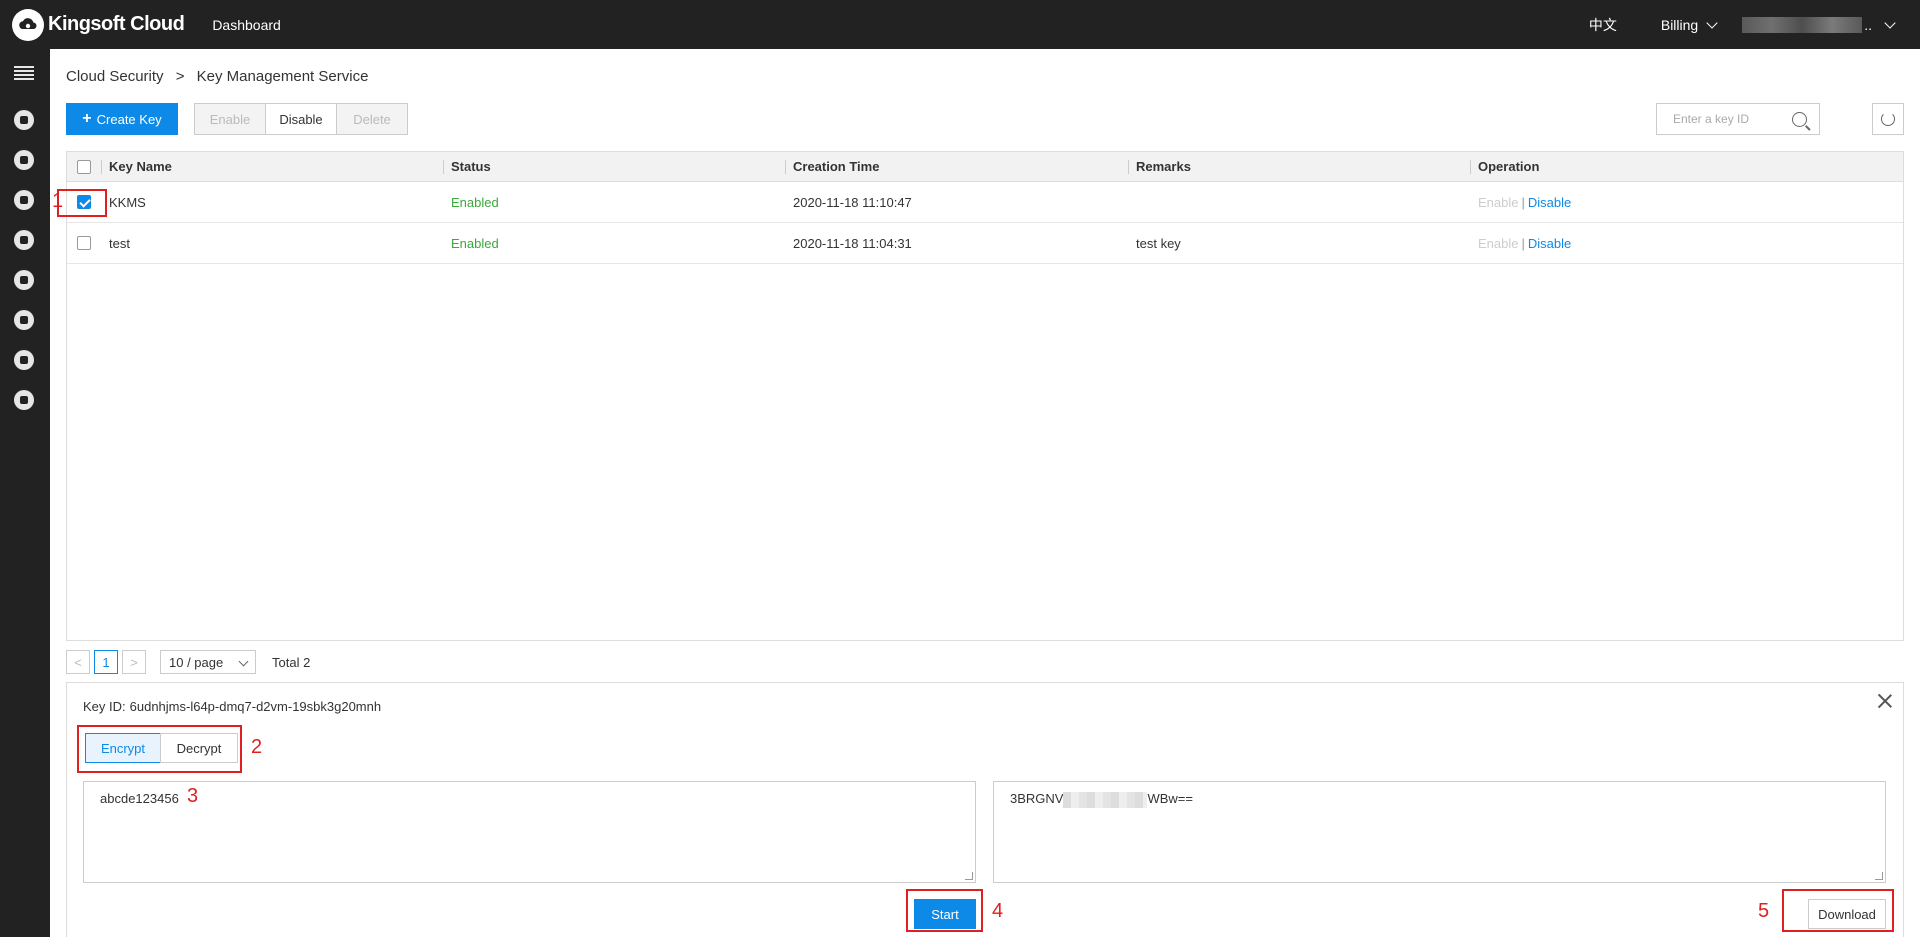  I want to click on refresh-button, so click(1888, 119).